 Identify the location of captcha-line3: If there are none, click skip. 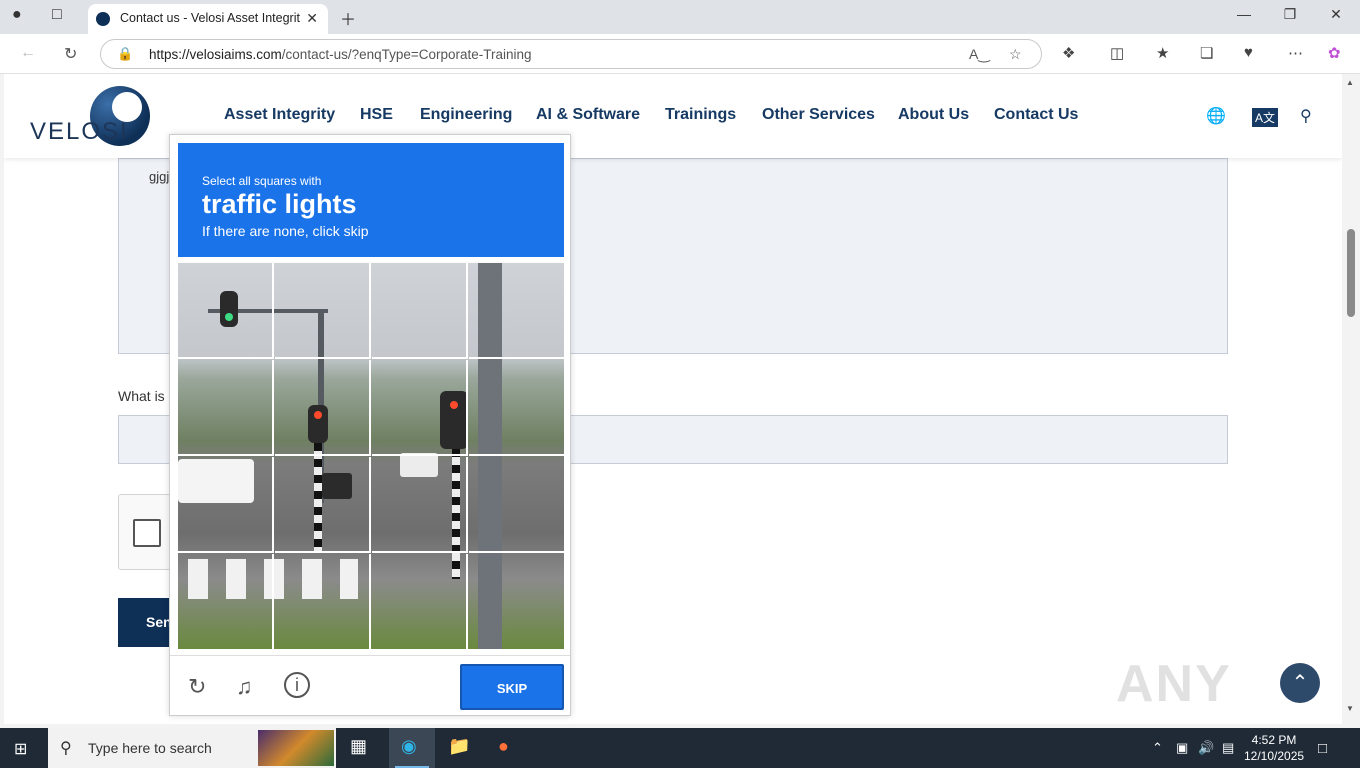
(285, 231).